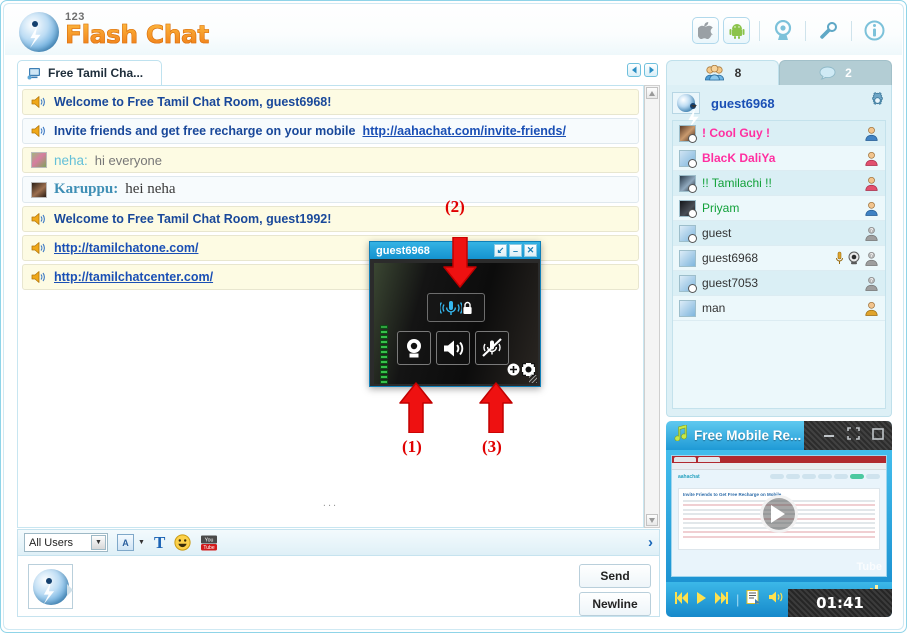 This screenshot has height=633, width=907. Describe the element at coordinates (414, 348) in the screenshot. I see `webcam-button` at that location.